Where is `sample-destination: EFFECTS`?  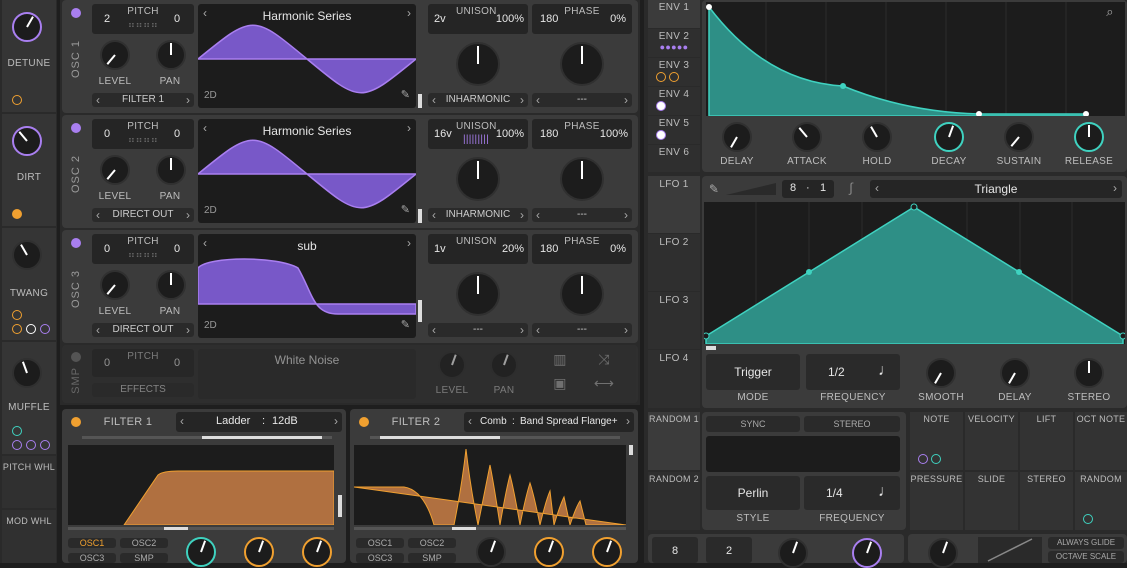 sample-destination: EFFECTS is located at coordinates (143, 390).